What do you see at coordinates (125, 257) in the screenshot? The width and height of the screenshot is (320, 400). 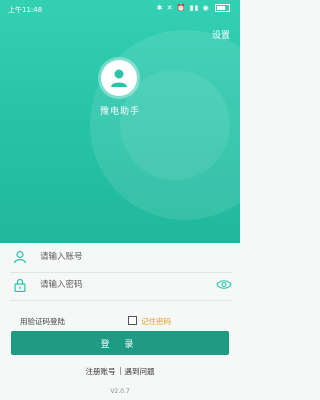 I see `account-input` at bounding box center [125, 257].